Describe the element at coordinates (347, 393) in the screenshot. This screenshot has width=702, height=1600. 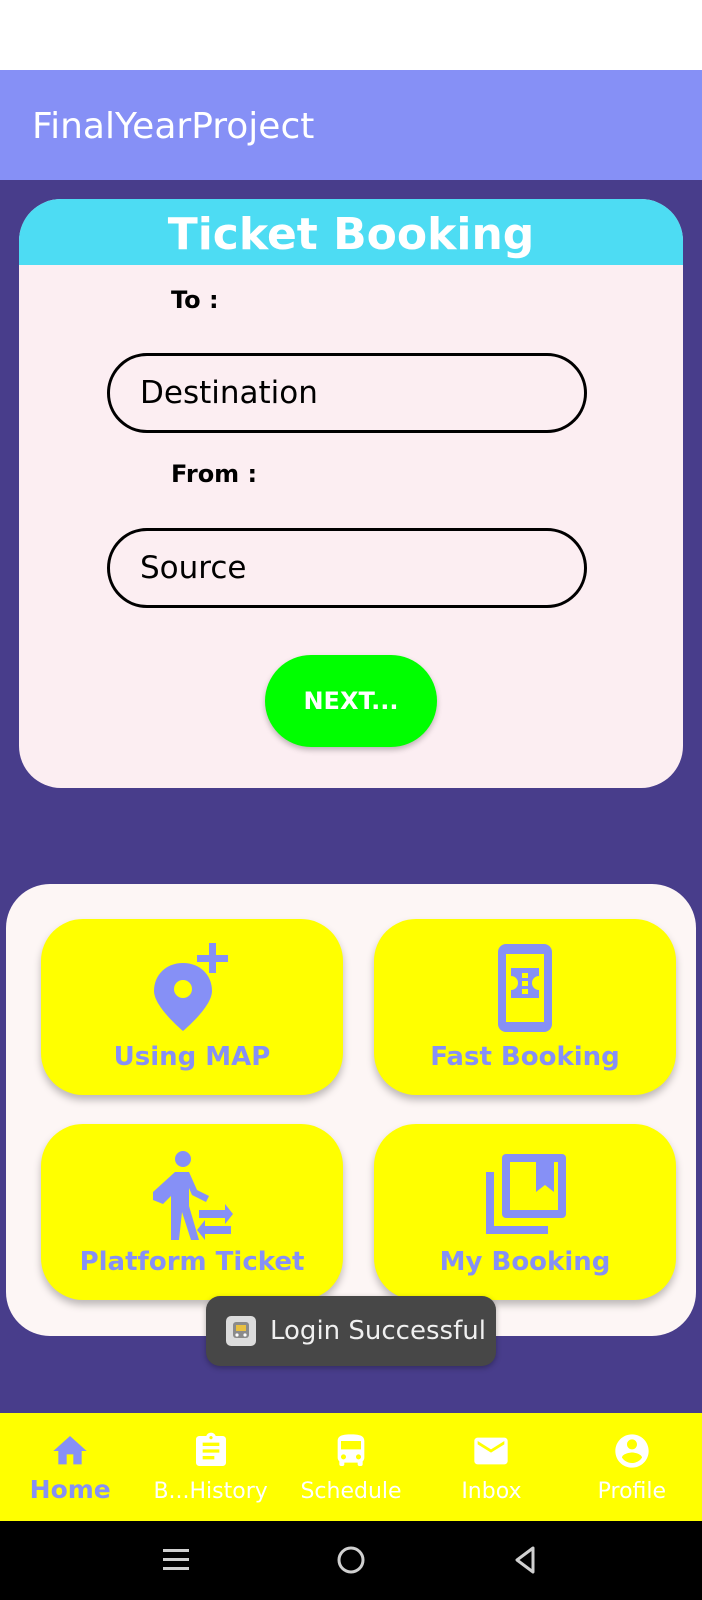
I see `destination-input` at that location.